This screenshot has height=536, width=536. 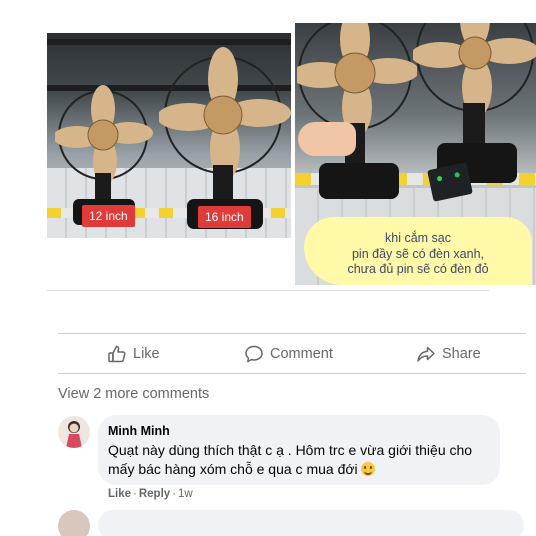 I want to click on hand-image, so click(x=327, y=139).